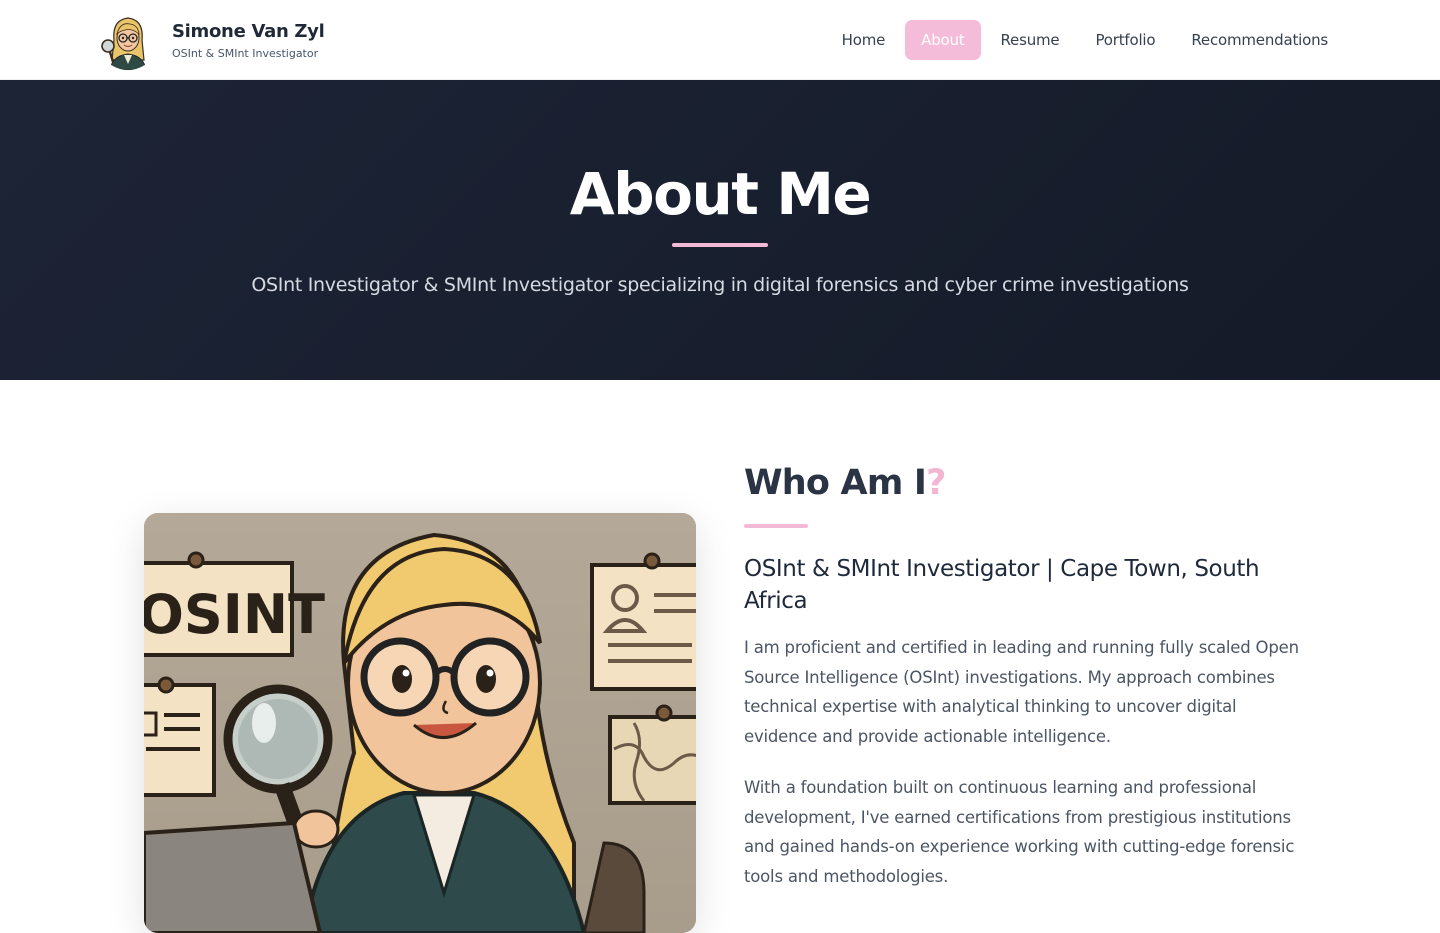  I want to click on avatar, so click(128, 40).